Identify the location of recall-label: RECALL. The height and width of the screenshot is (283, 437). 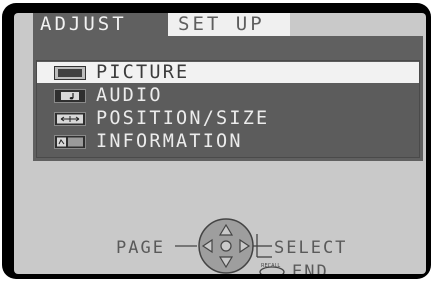
(271, 266).